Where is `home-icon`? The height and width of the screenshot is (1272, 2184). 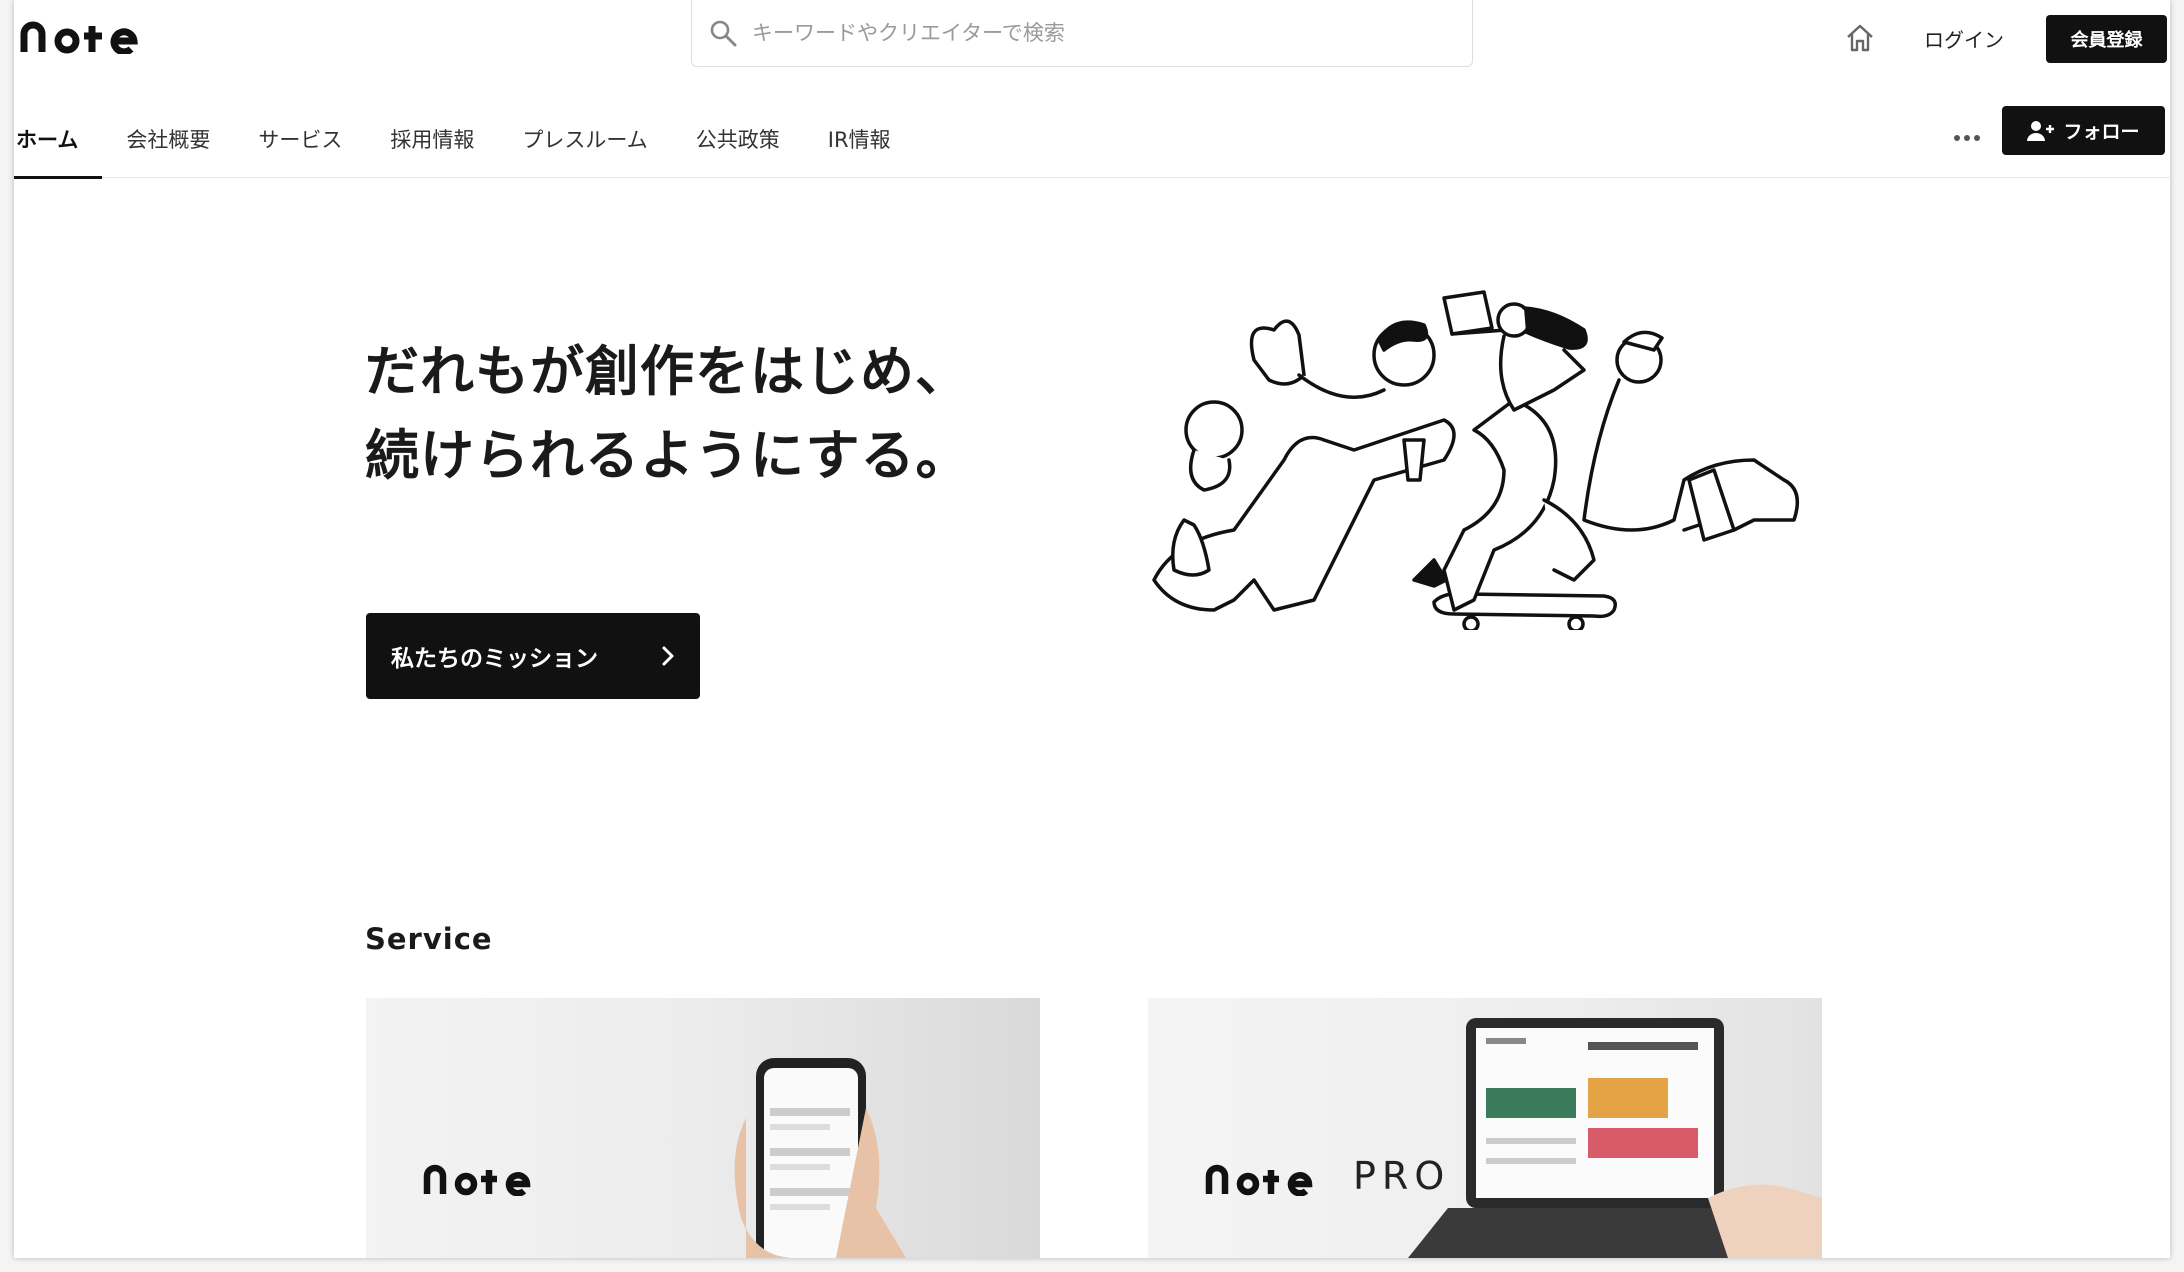
home-icon is located at coordinates (1860, 38).